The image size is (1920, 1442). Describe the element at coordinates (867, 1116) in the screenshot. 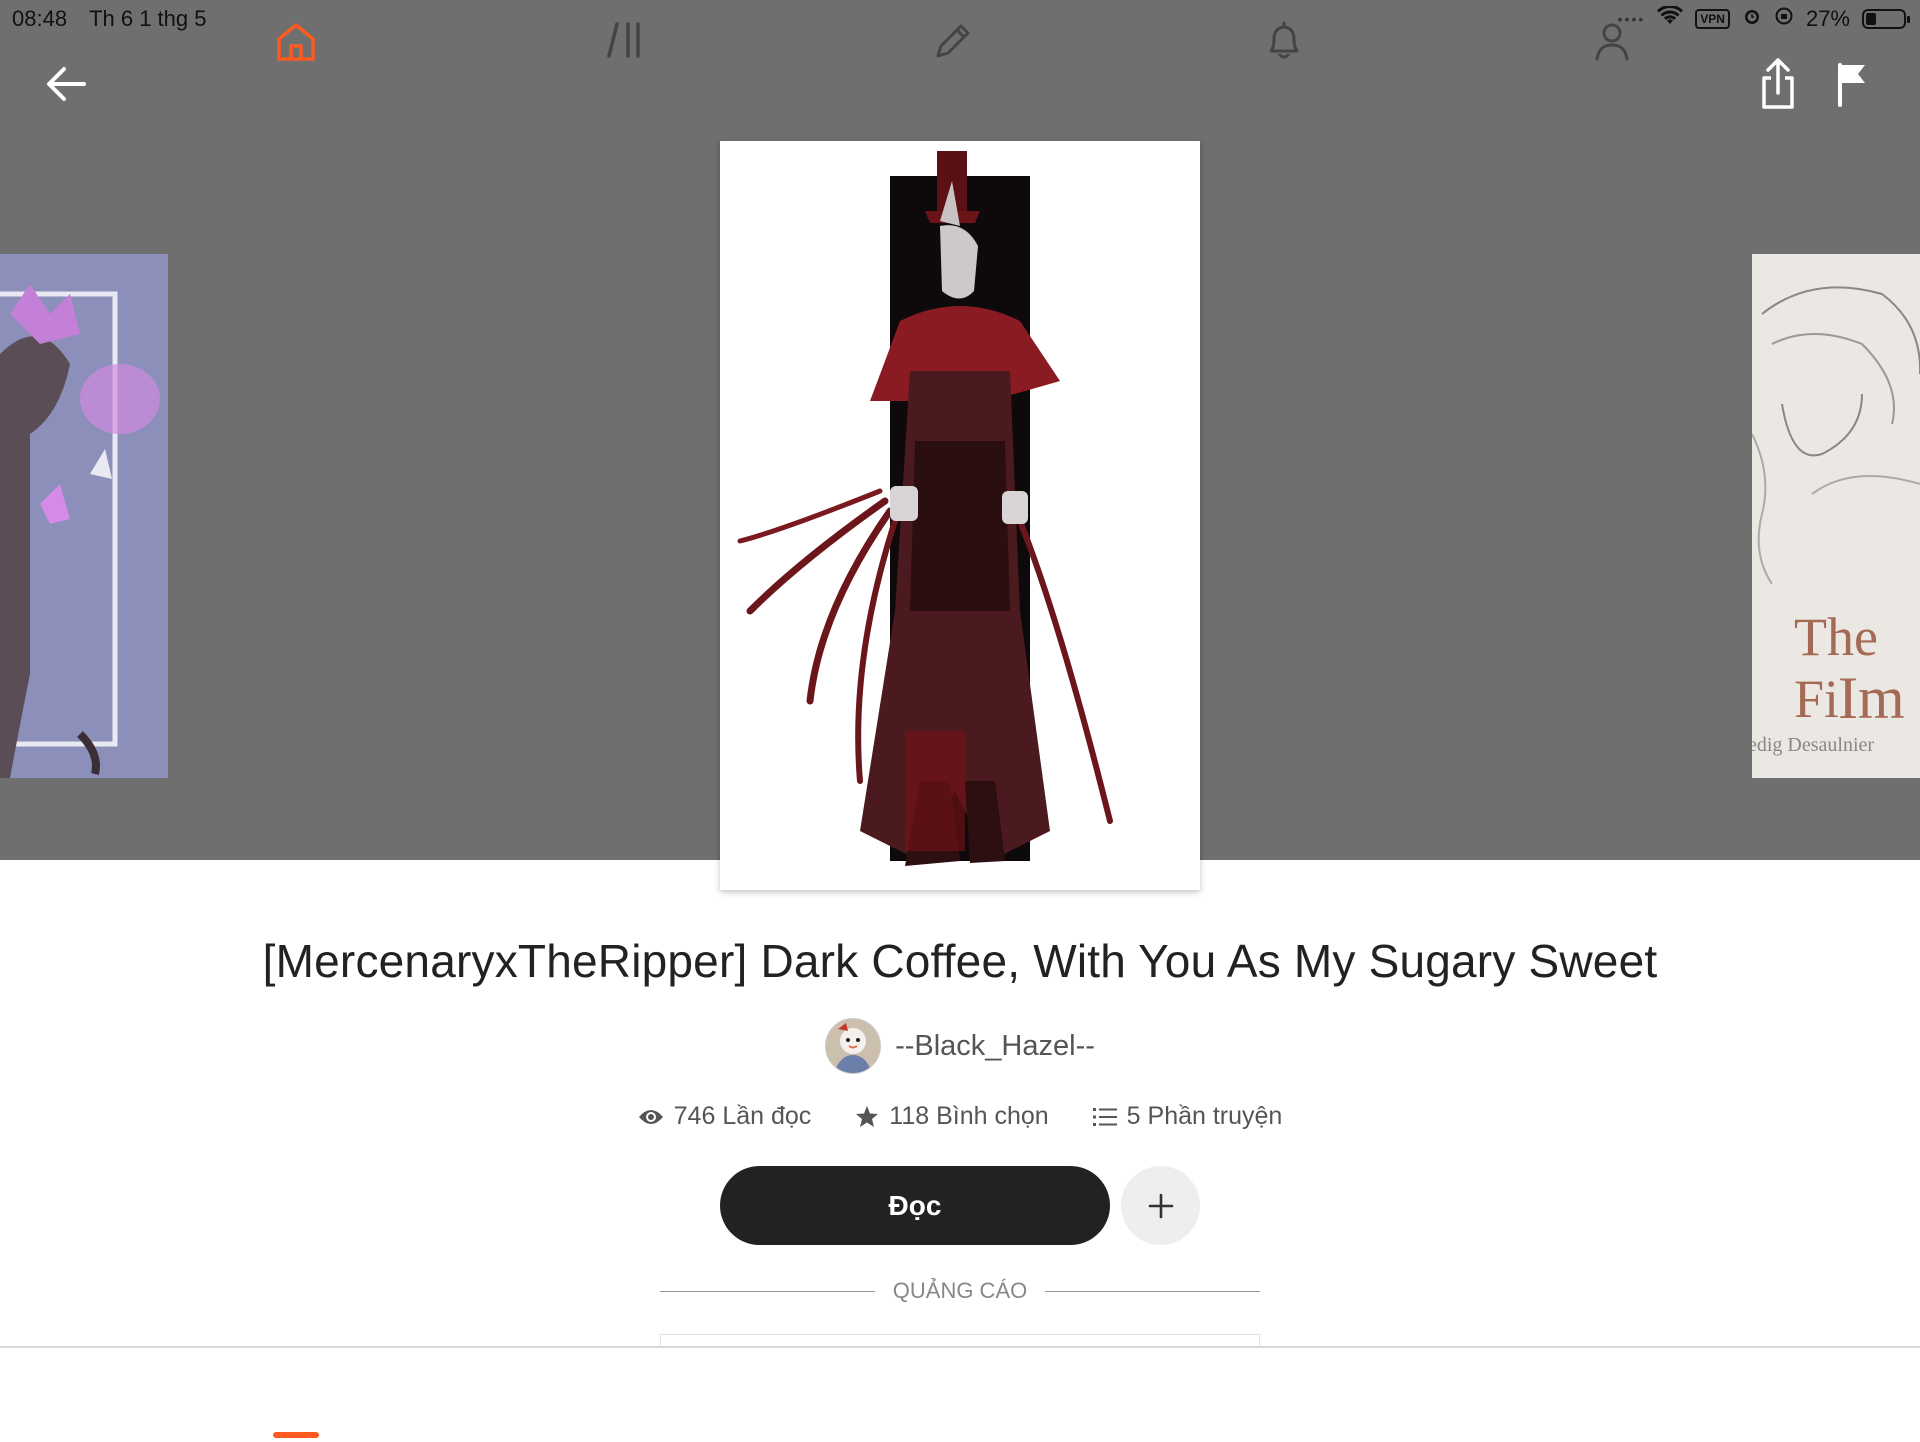

I see `star-icon` at that location.